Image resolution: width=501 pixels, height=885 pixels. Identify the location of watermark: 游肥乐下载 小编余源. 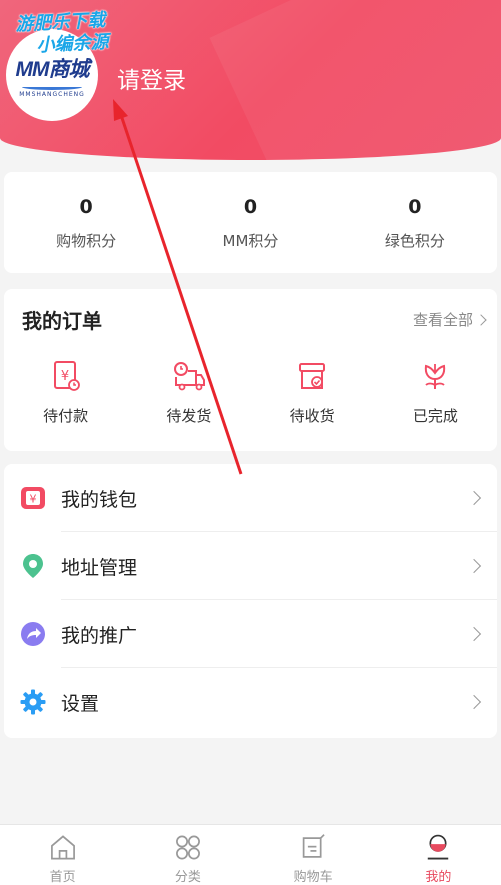
(62, 34).